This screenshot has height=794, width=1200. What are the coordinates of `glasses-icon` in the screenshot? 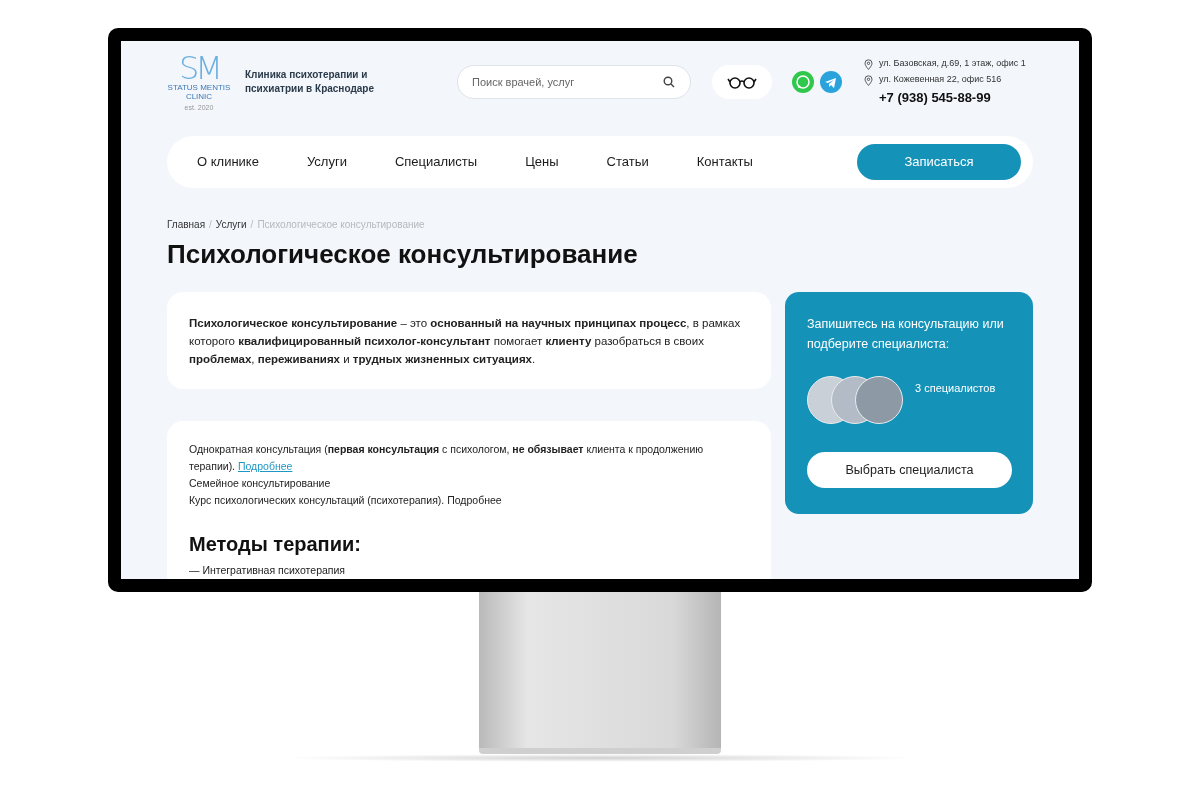 It's located at (742, 82).